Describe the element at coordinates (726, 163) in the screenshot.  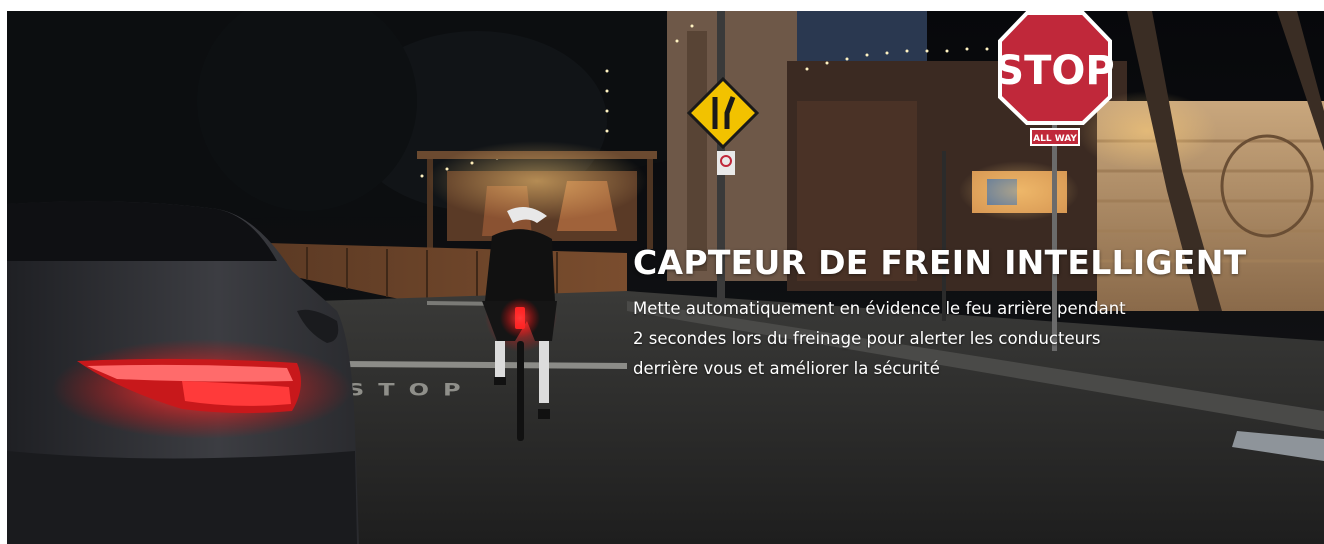
I see `no-parking-sign-icon` at that location.